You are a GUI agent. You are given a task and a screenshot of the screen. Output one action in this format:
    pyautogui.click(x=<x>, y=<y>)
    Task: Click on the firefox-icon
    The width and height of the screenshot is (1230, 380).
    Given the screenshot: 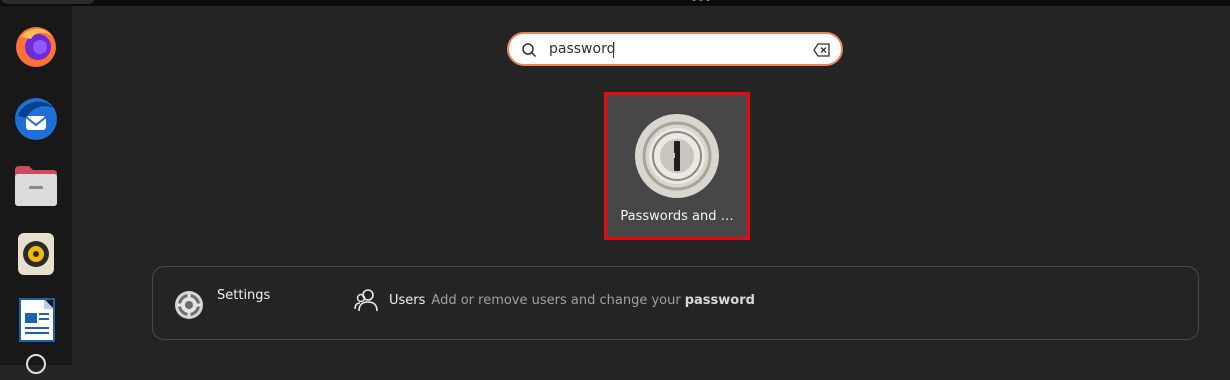 What is the action you would take?
    pyautogui.click(x=36, y=47)
    